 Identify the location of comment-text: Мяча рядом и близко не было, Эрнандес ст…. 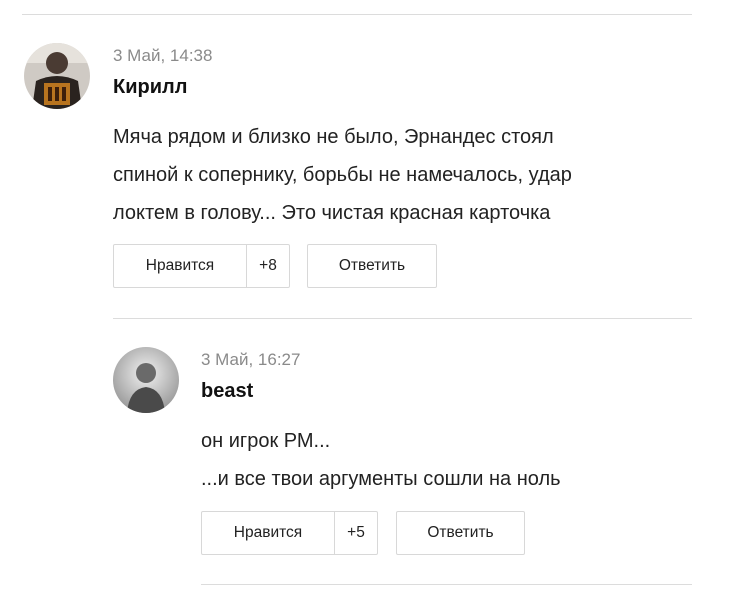
(342, 175).